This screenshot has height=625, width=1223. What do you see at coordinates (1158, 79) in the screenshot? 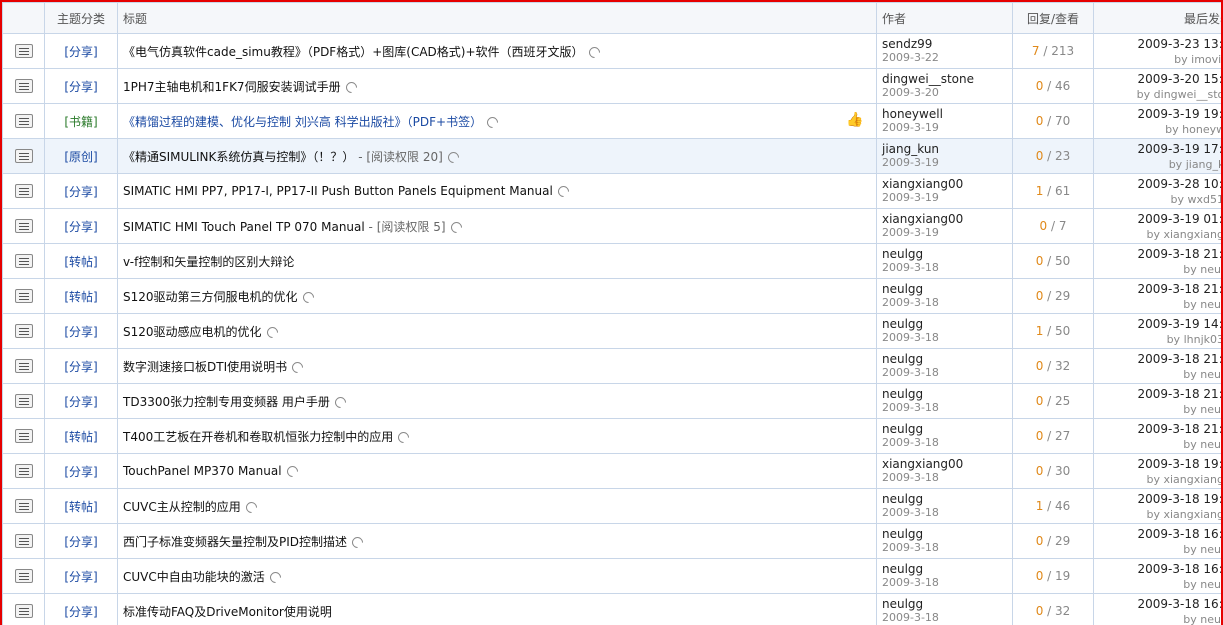
I see `last-post-time: 2009-3-20 15:23` at bounding box center [1158, 79].